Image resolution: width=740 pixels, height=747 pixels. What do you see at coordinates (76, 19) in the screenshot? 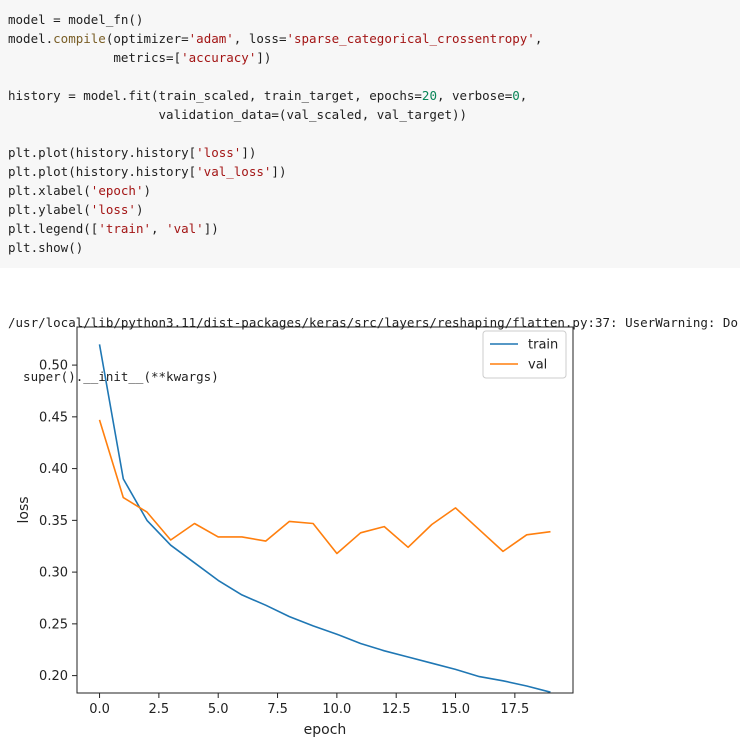
I see `code-line-1: model = model_fn()` at bounding box center [76, 19].